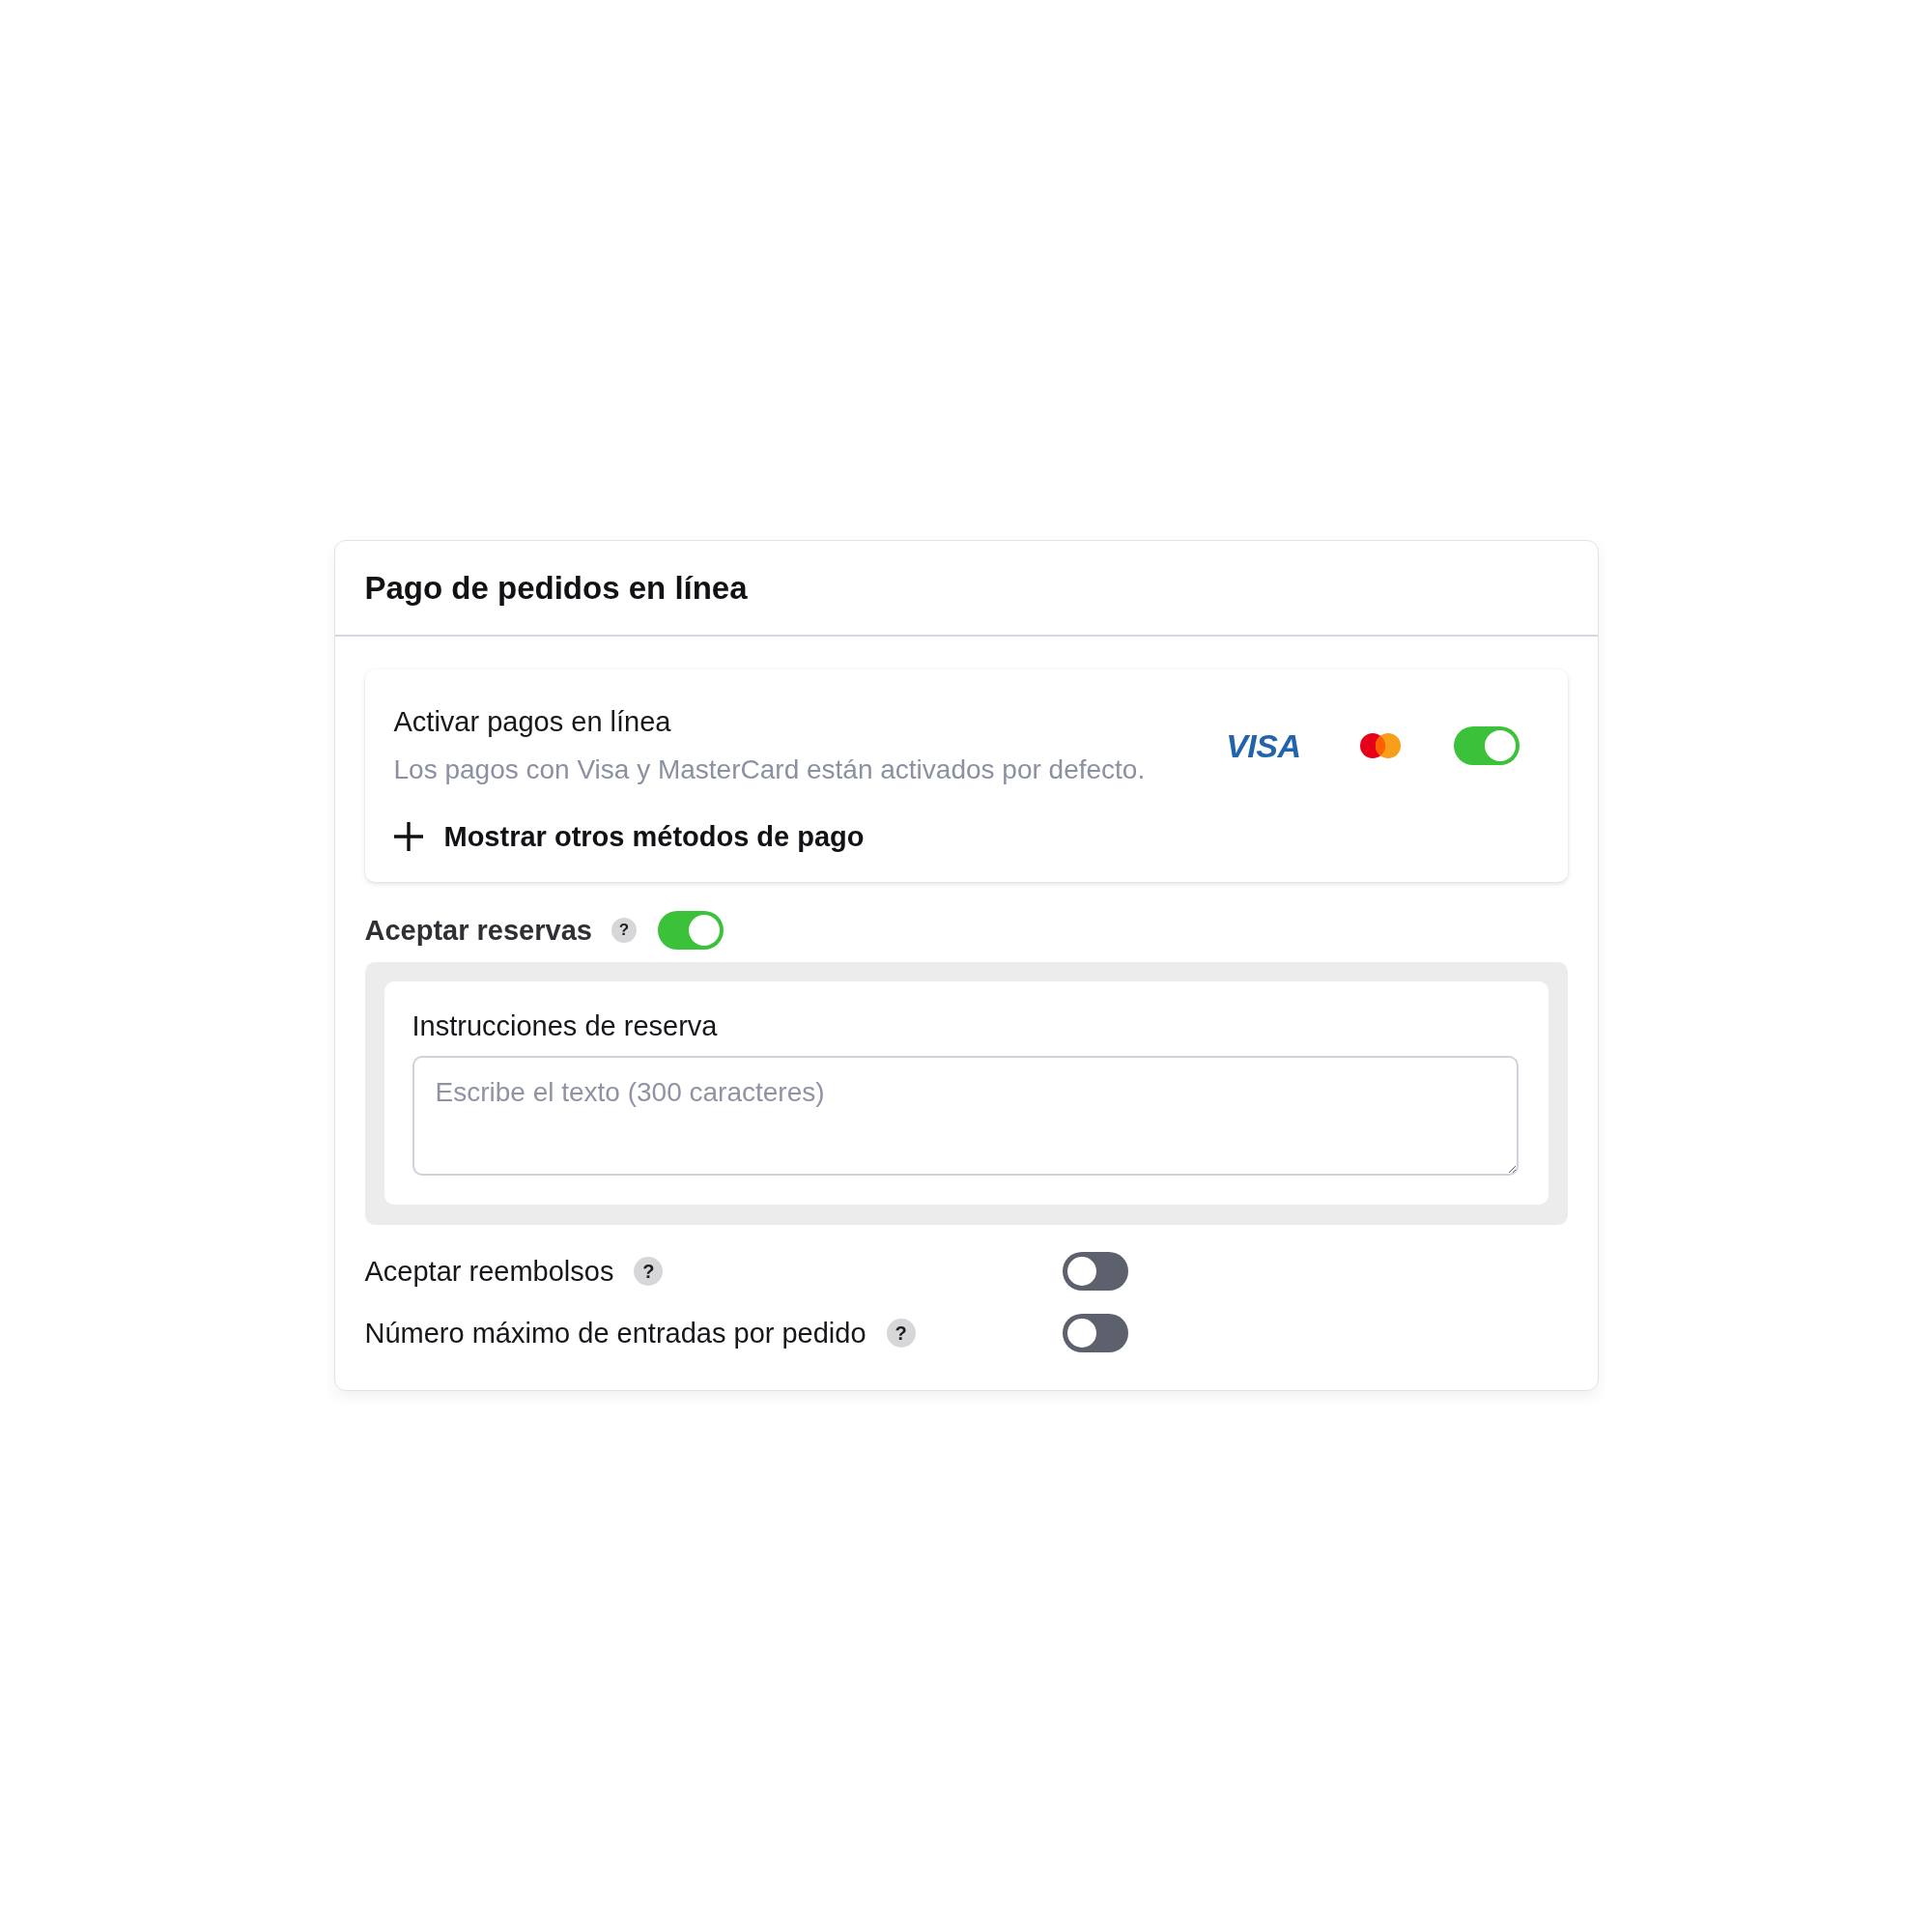  I want to click on panel-title: Pago de pedidos en línea, so click(556, 588).